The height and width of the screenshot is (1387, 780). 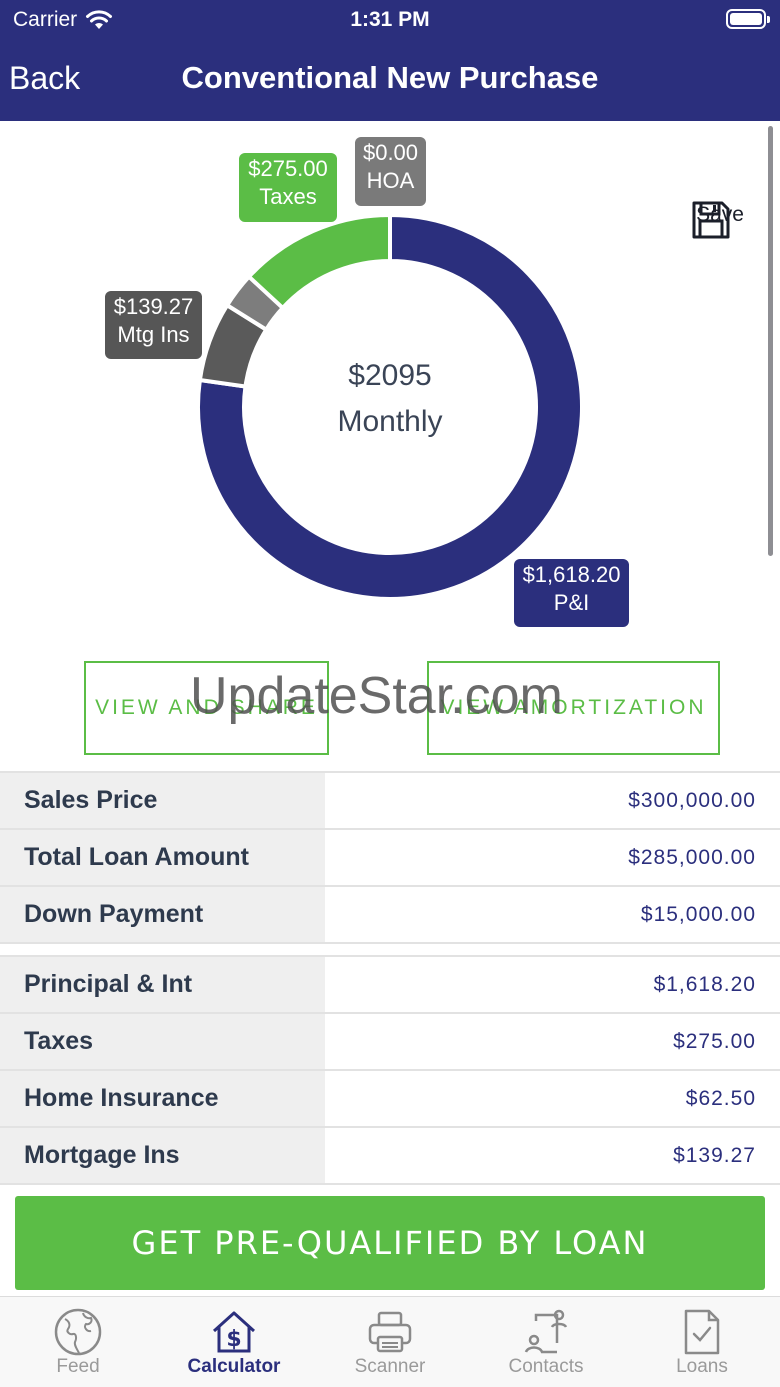 I want to click on table-row: Principal & Int $1,618.20, so click(x=390, y=985).